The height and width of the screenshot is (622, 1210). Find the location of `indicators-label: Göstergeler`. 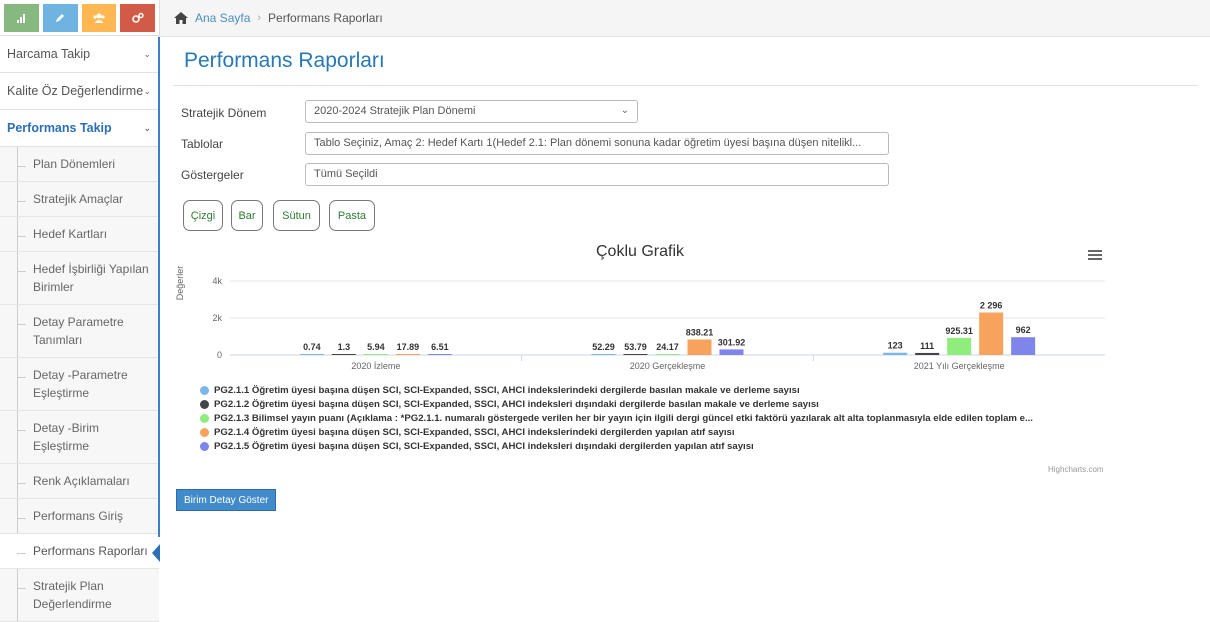

indicators-label: Göstergeler is located at coordinates (212, 175).